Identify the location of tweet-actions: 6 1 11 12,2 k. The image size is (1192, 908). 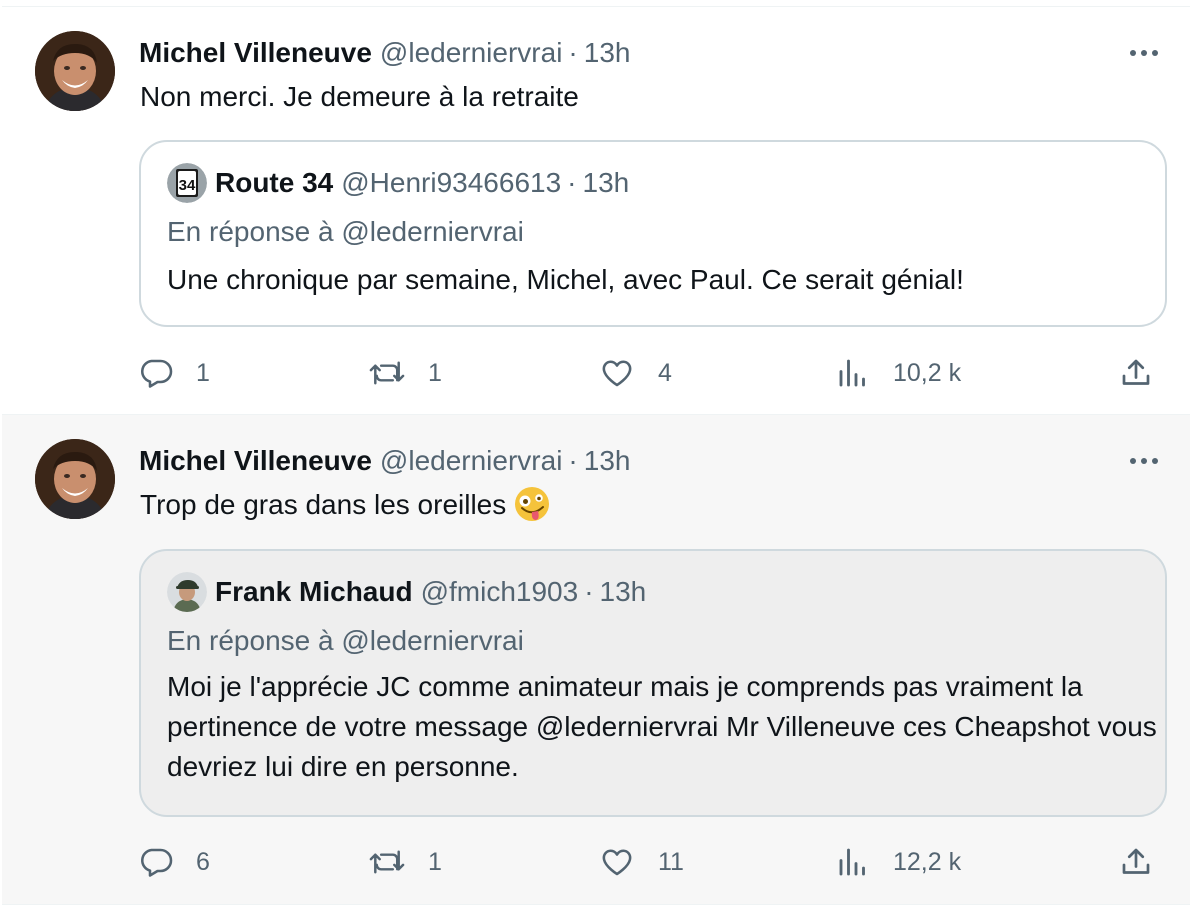
(653, 862).